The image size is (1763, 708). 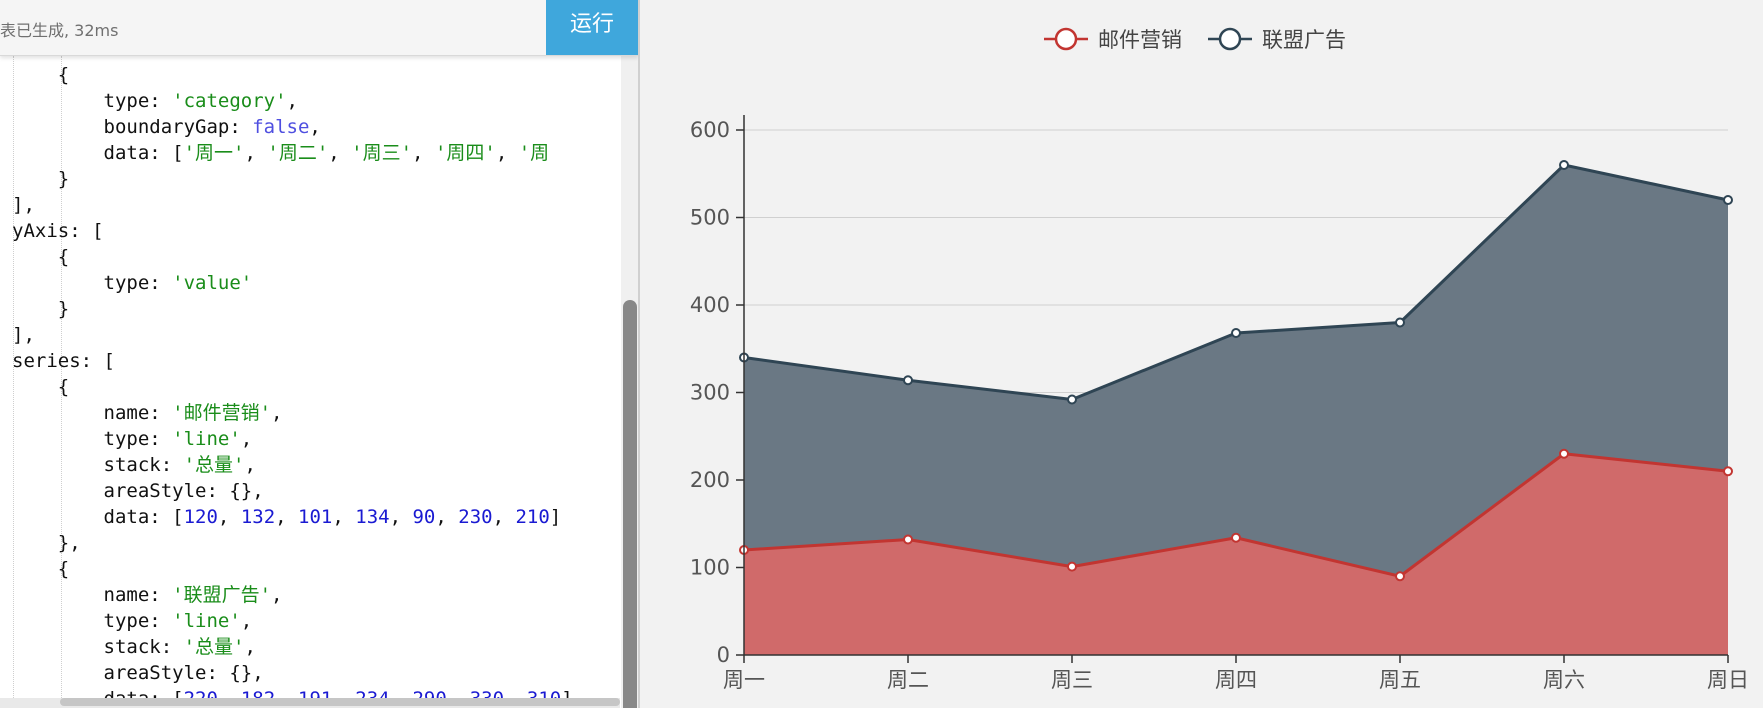 I want to click on code-token: 134, so click(x=372, y=517).